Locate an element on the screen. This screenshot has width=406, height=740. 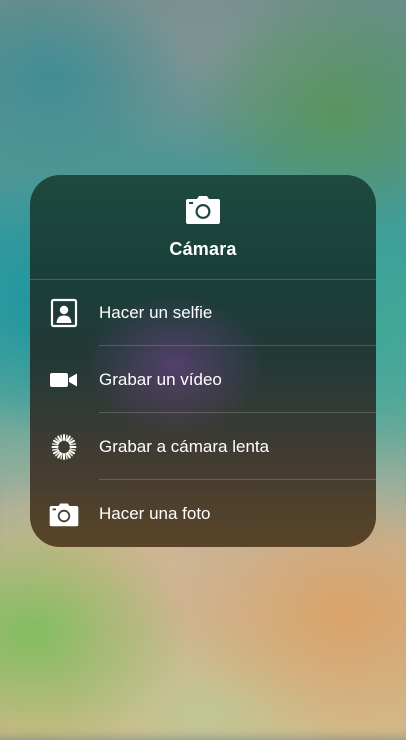
take-photo-action: Hacer una foto is located at coordinates (203, 513).